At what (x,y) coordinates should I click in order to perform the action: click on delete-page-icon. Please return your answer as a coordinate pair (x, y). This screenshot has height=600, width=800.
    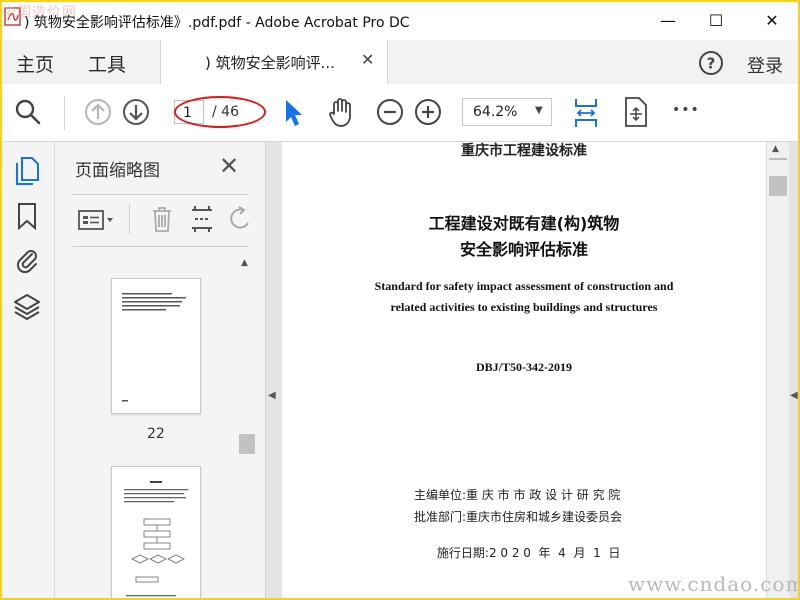
    Looking at the image, I should click on (162, 219).